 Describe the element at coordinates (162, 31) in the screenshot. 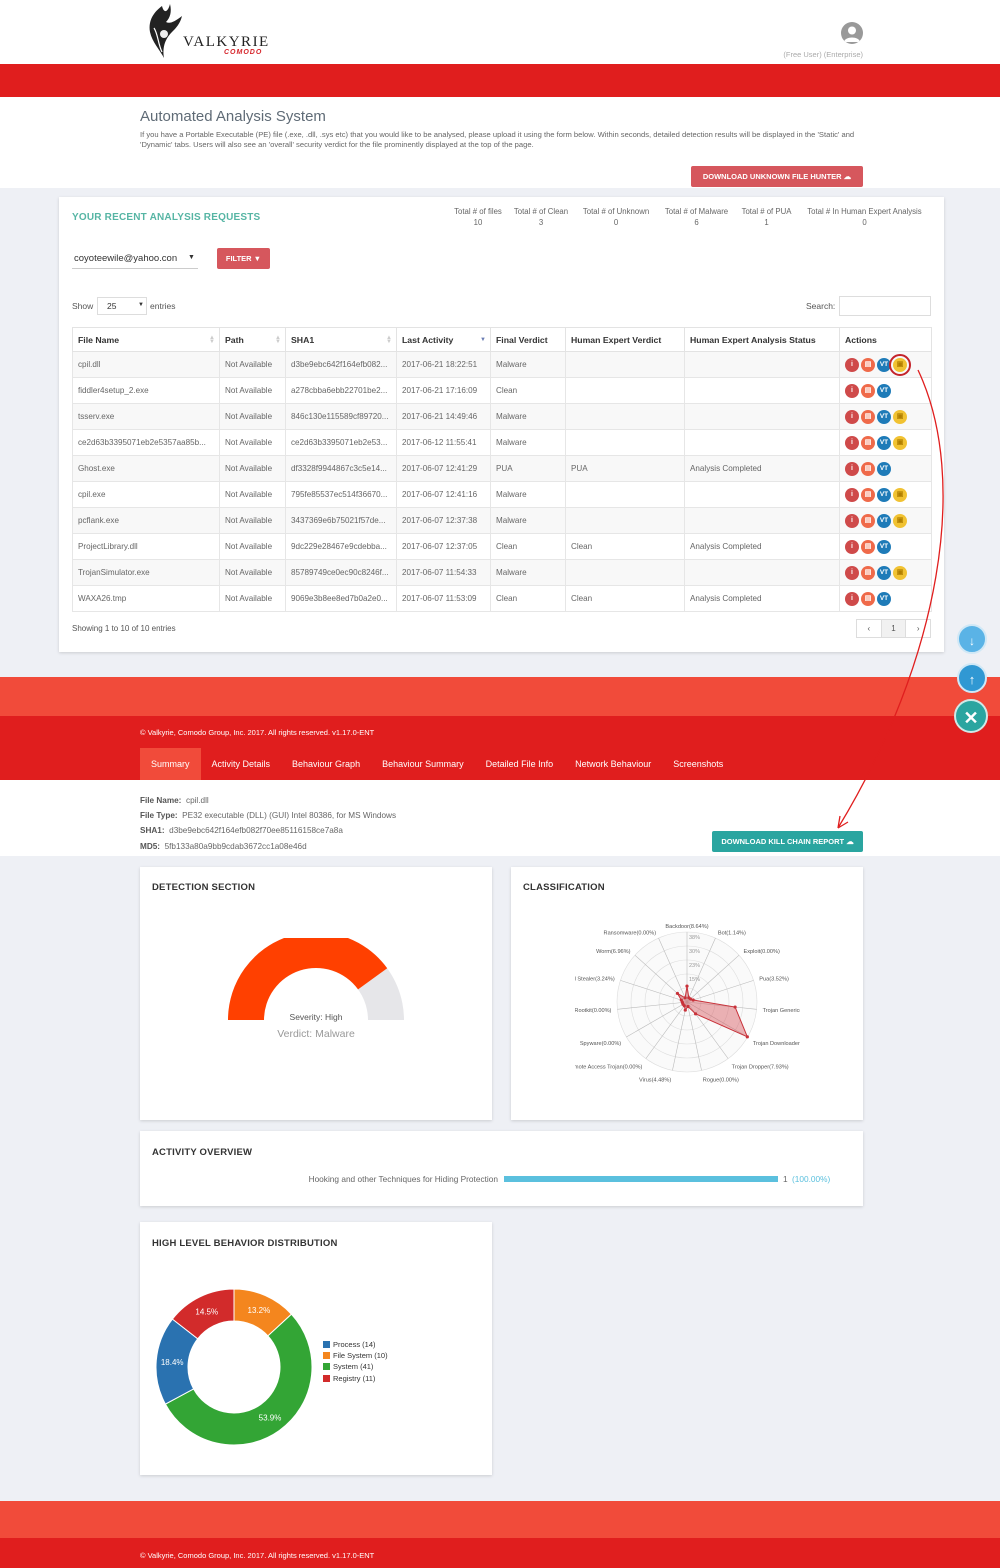

I see `valkyrie-logo-icon` at that location.